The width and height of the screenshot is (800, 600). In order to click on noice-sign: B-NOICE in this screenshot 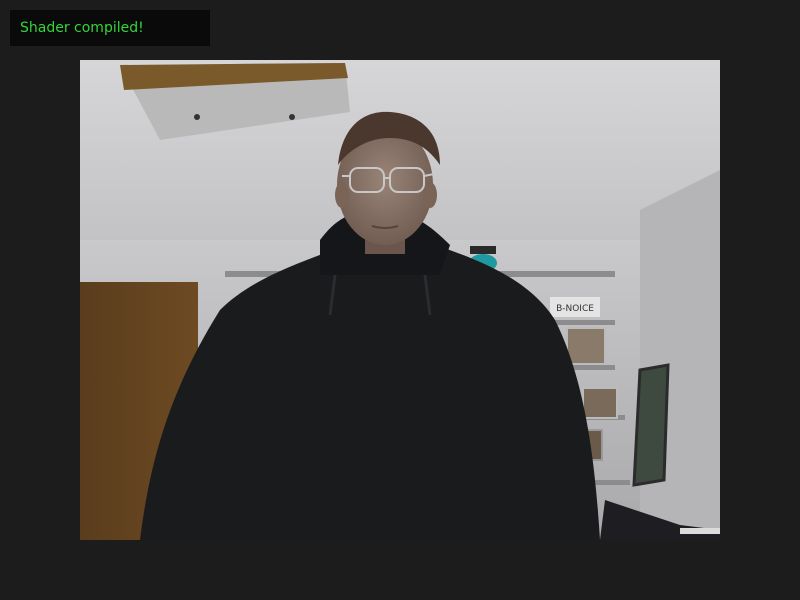, I will do `click(575, 307)`.